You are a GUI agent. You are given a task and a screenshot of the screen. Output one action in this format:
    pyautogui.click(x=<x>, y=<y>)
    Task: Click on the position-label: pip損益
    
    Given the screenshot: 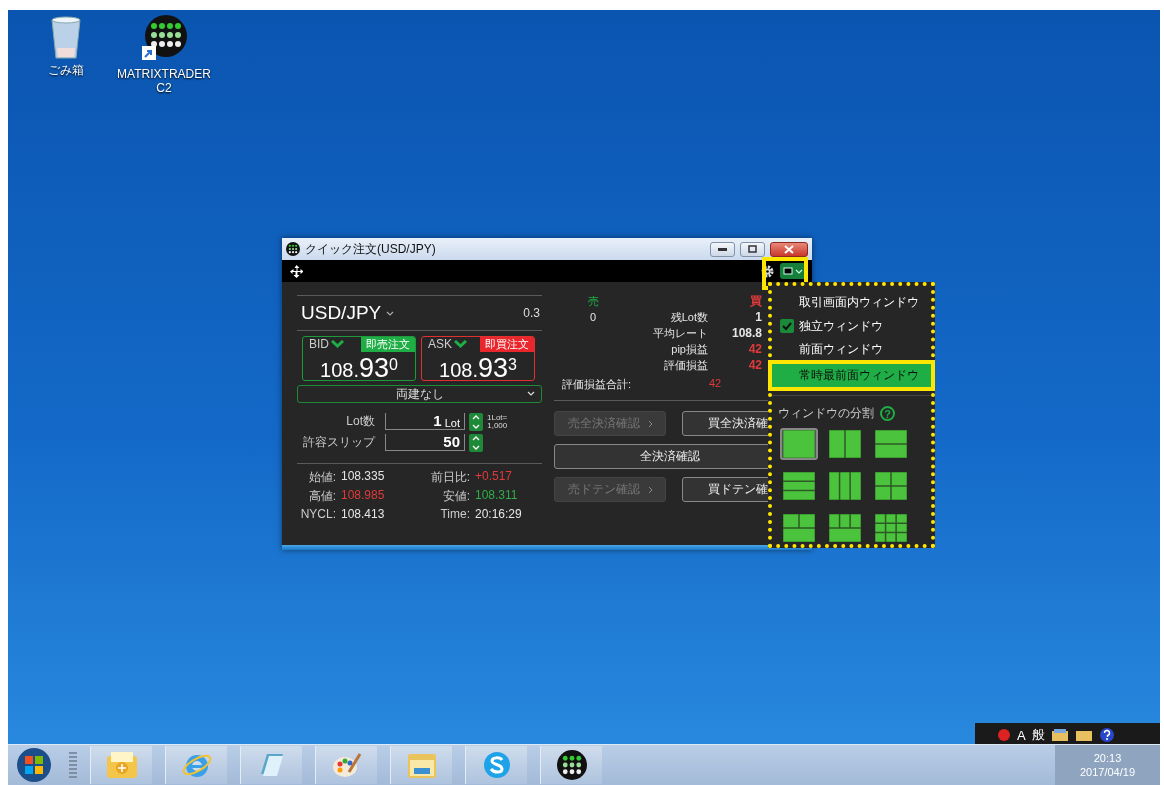 What is the action you would take?
    pyautogui.click(x=689, y=349)
    